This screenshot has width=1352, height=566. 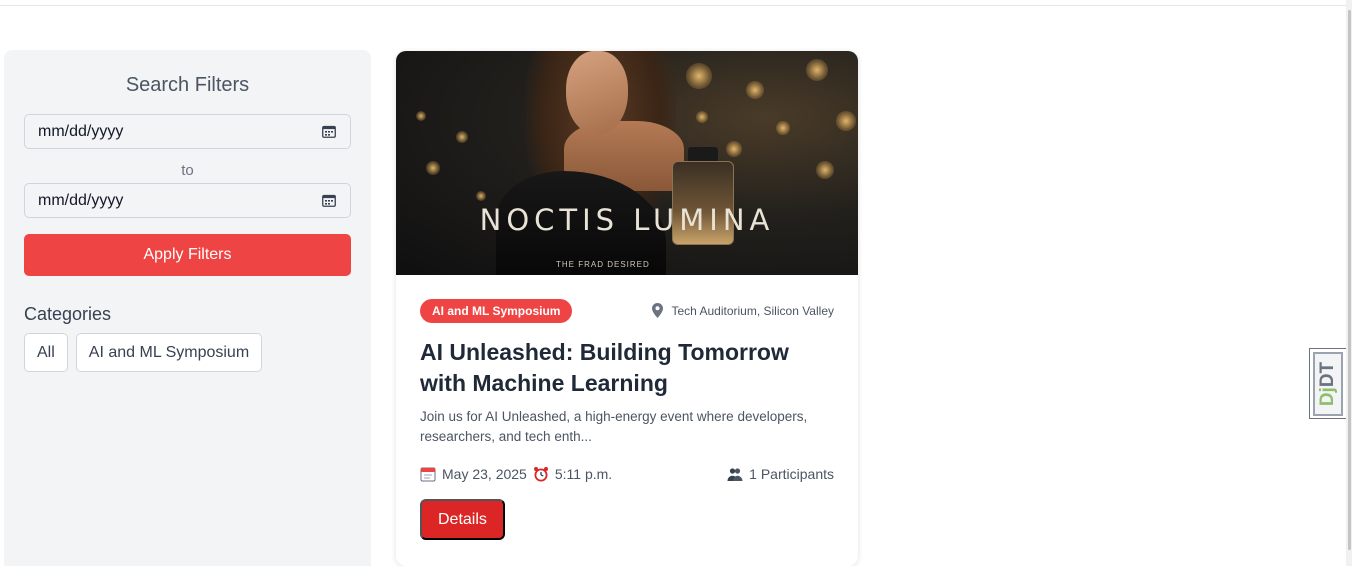 What do you see at coordinates (187, 170) in the screenshot?
I see `date-range-to-label: to` at bounding box center [187, 170].